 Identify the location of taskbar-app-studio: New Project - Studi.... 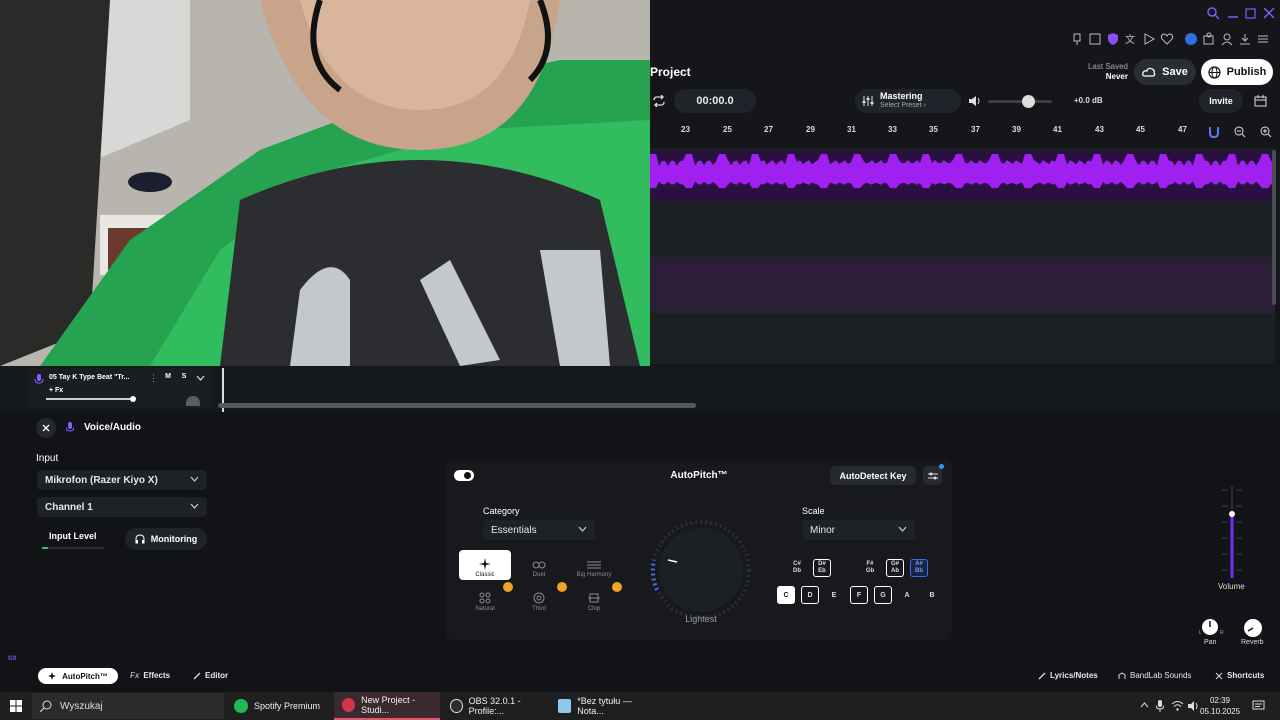
(387, 706).